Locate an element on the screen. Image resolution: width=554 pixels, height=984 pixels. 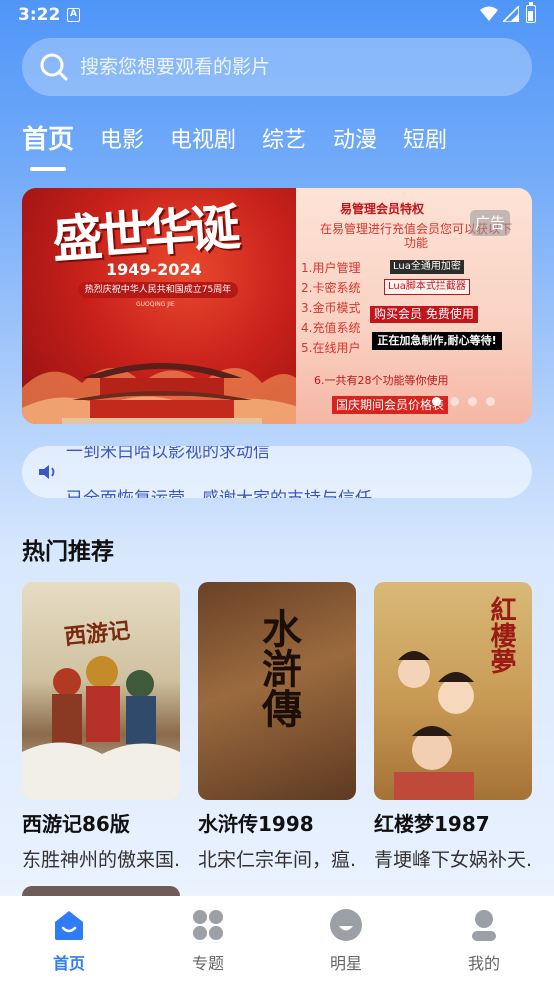
nav-label: 首页 is located at coordinates (68, 963).